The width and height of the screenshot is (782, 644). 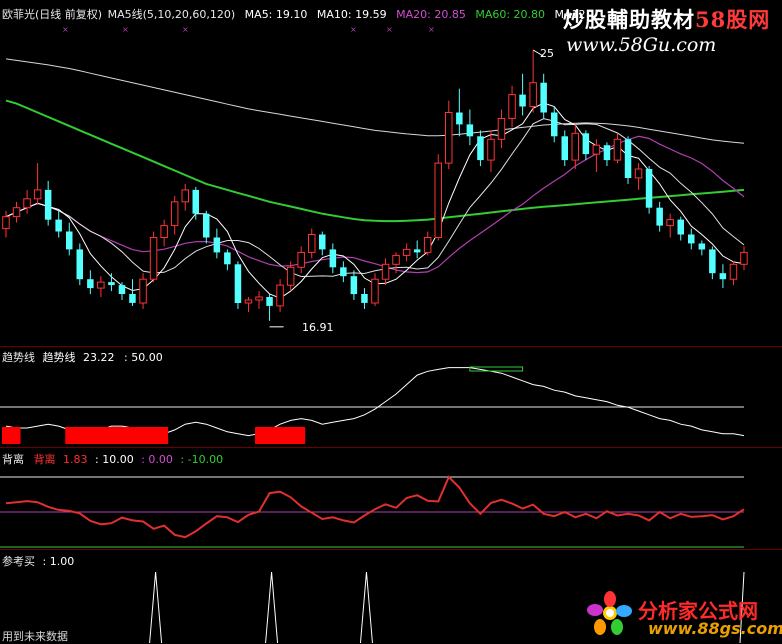 What do you see at coordinates (610, 613) in the screenshot?
I see `watermark-logo-icon` at bounding box center [610, 613].